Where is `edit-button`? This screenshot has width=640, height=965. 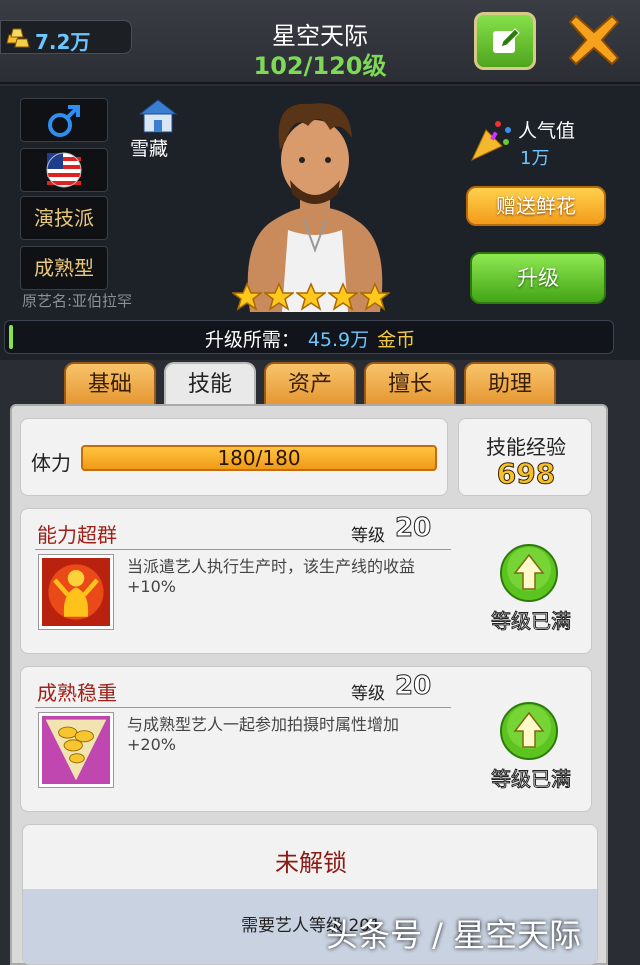 edit-button is located at coordinates (505, 41).